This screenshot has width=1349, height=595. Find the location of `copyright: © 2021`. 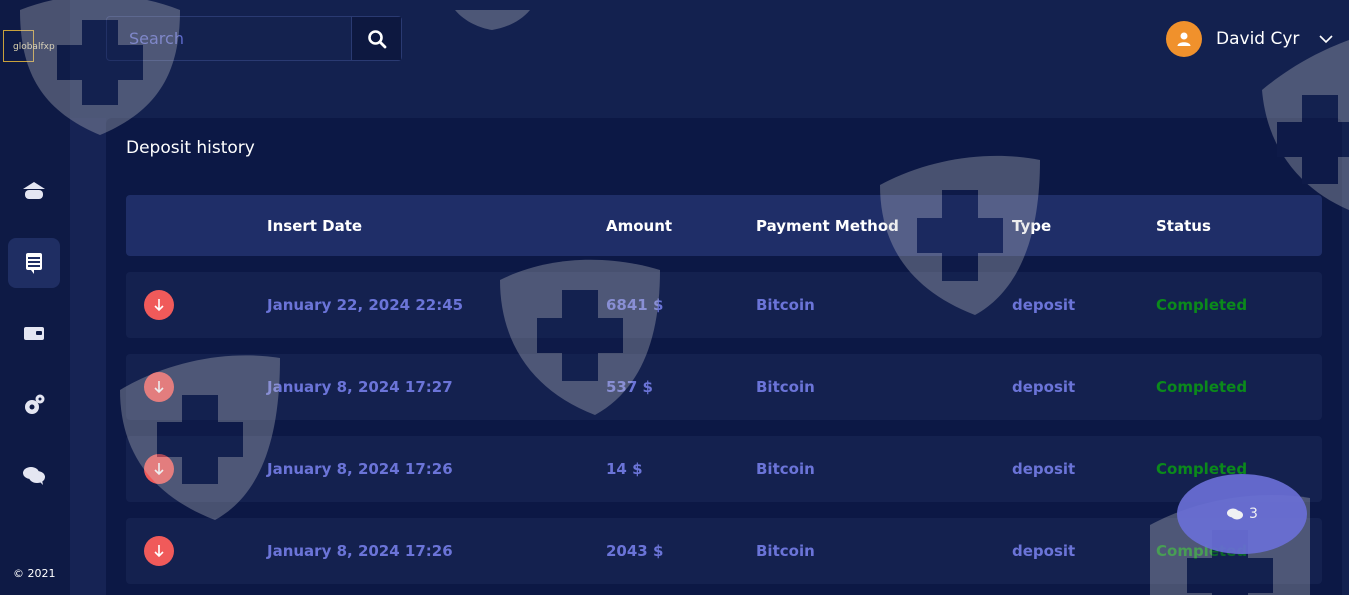

copyright: © 2021 is located at coordinates (34, 573).